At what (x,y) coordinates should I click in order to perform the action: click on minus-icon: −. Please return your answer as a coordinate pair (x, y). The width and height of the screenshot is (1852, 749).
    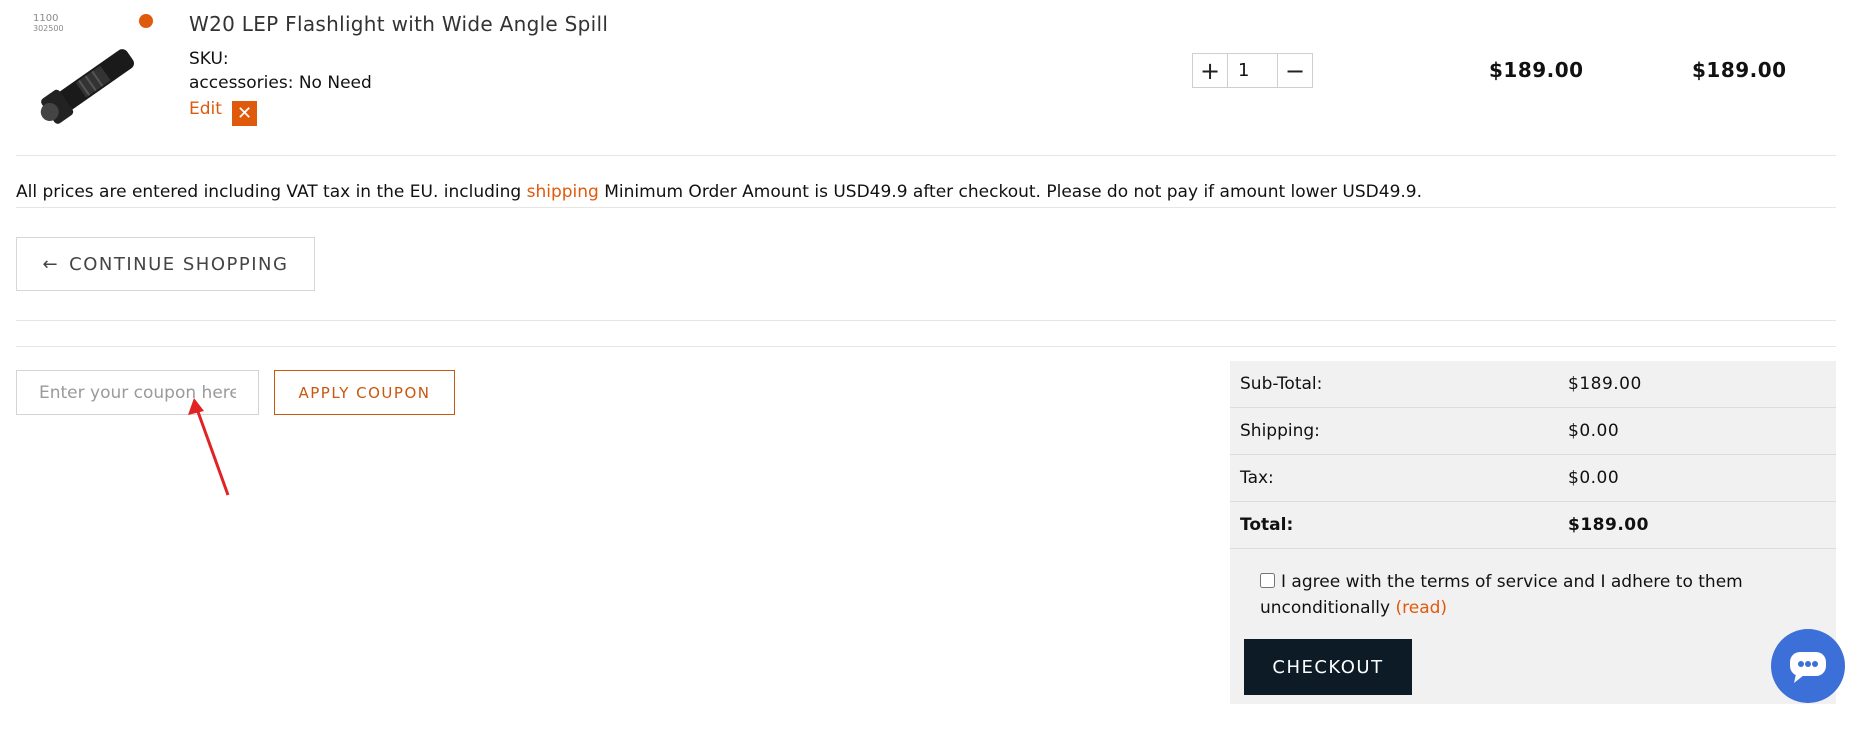
    Looking at the image, I should click on (1295, 70).